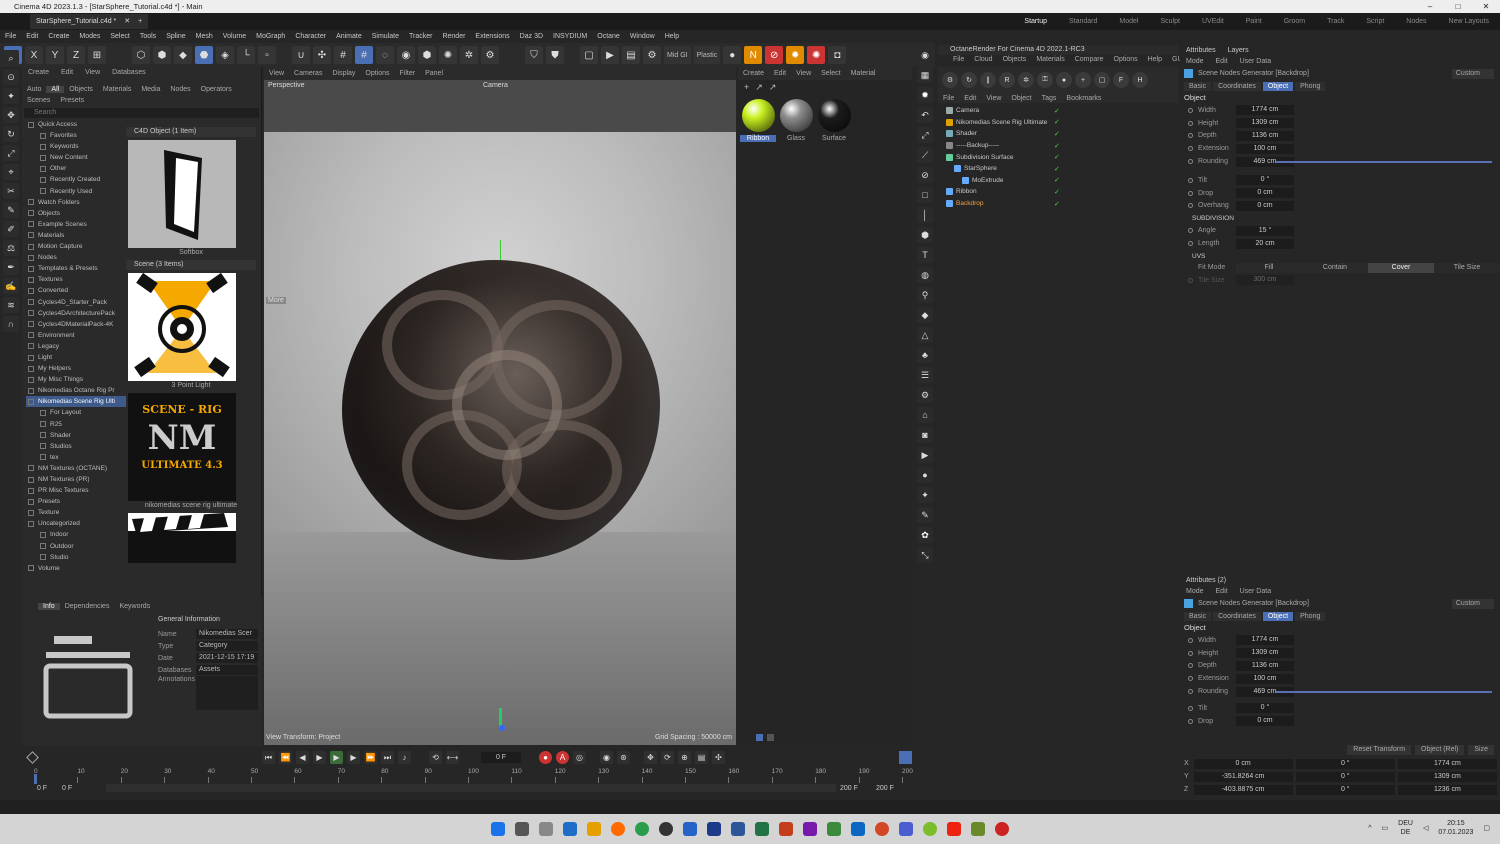 This screenshot has width=1500, height=844. I want to click on object-row-backdrop: Backdrop ✓, so click(1058, 204).